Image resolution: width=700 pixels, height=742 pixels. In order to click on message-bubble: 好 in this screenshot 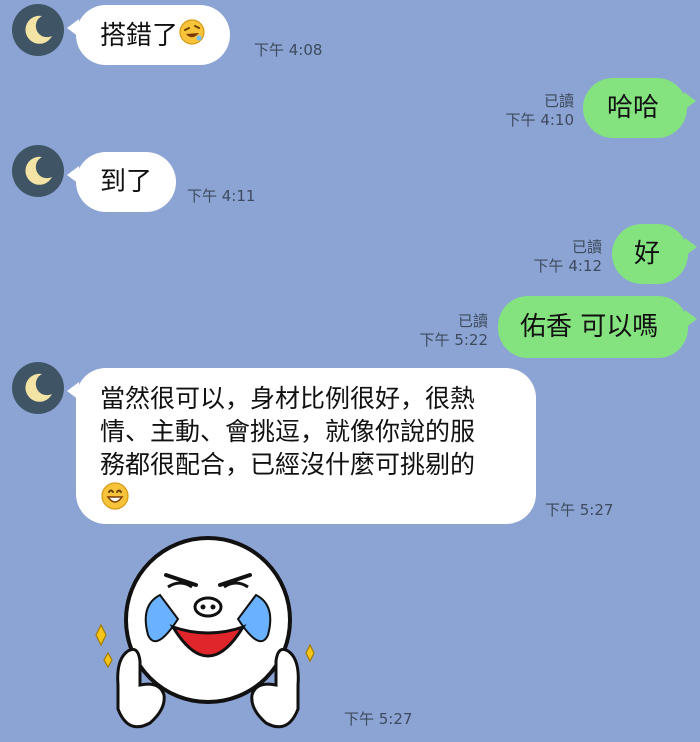, I will do `click(654, 254)`.